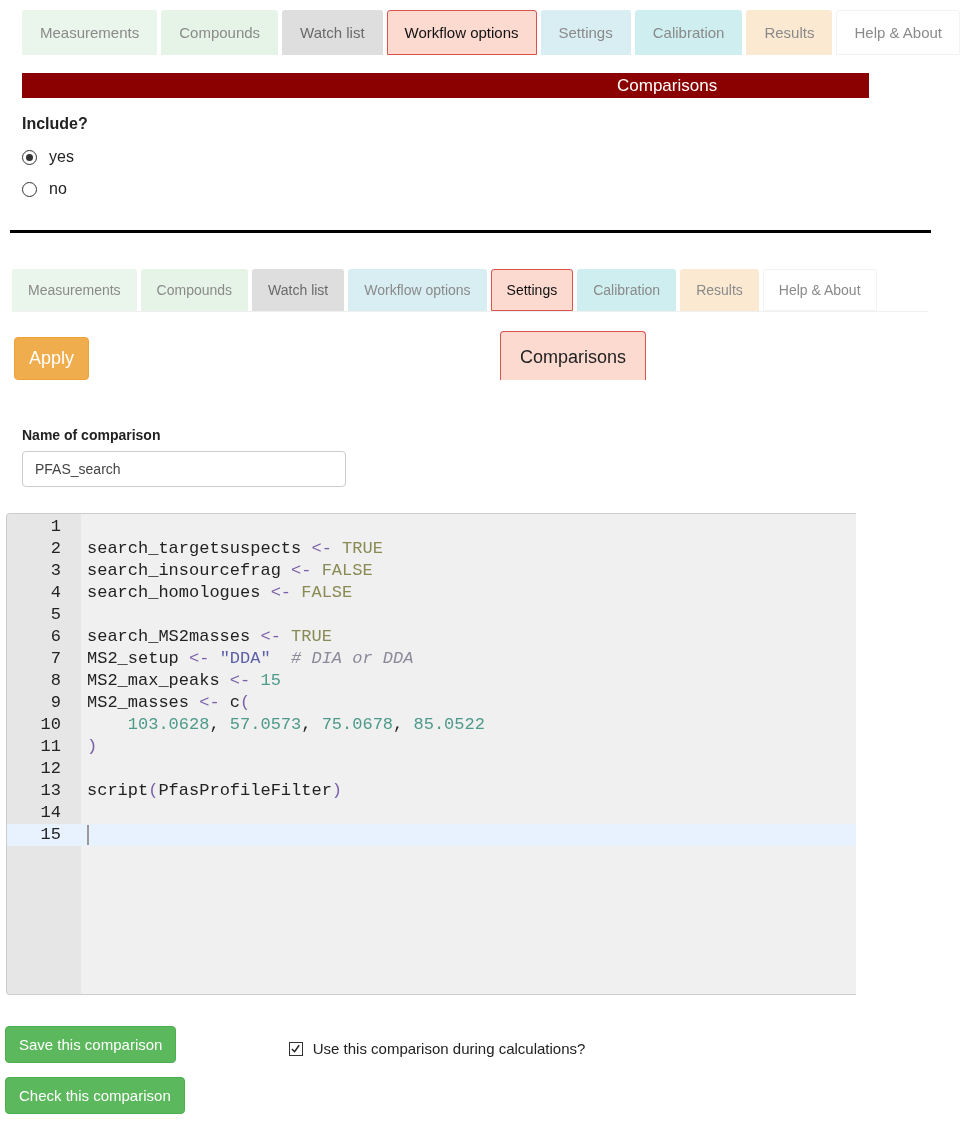  Describe the element at coordinates (55, 549) in the screenshot. I see `line-number: 2` at that location.